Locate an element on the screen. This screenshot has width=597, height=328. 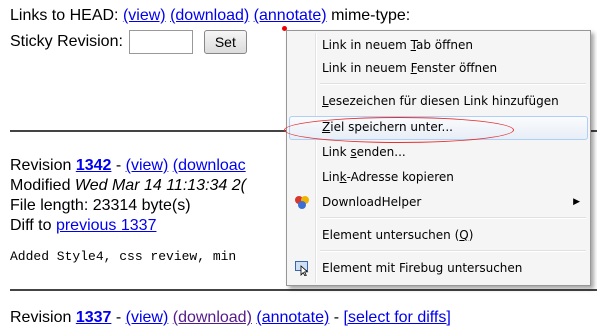
head-download-link: (download) is located at coordinates (209, 15).